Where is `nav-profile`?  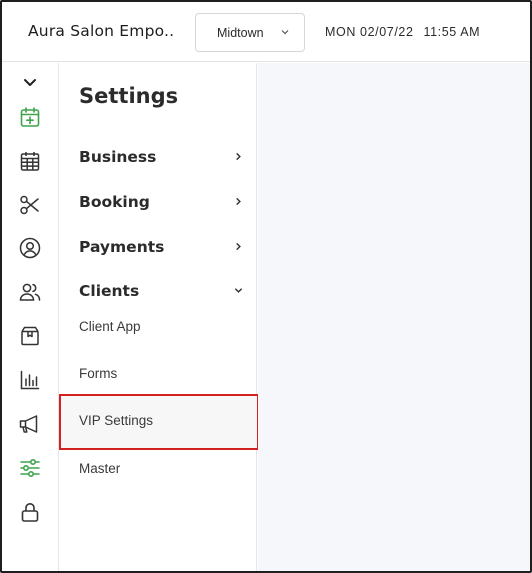
nav-profile is located at coordinates (30, 248).